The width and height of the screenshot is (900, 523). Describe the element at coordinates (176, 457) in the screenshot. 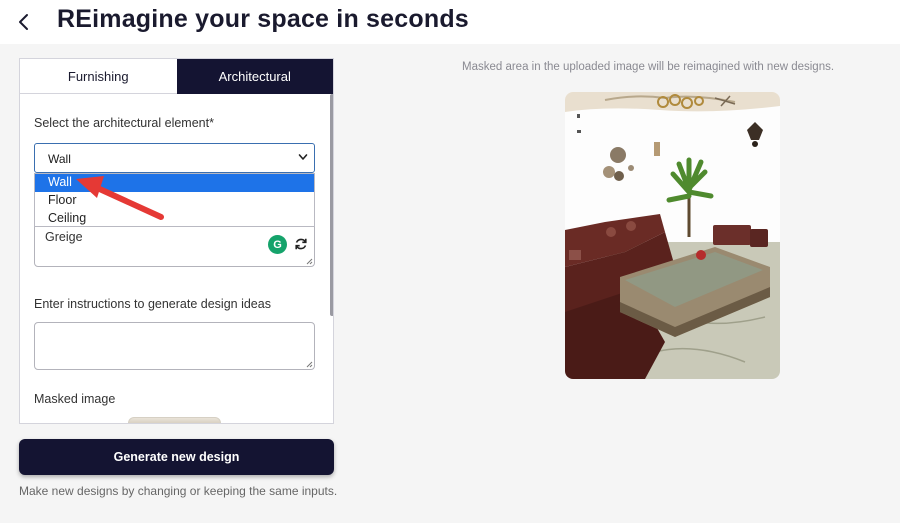

I see `generate-design-button: Generate new design` at that location.